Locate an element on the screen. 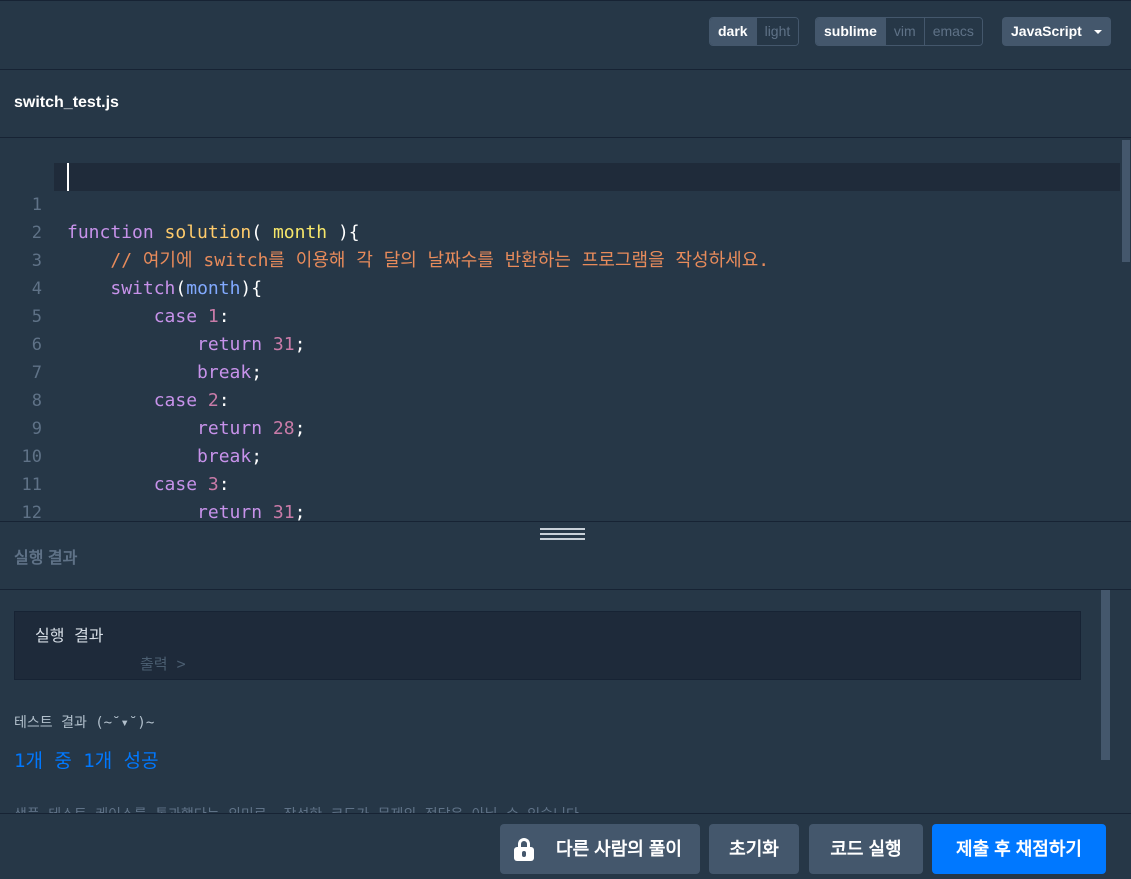 Image resolution: width=1131 pixels, height=879 pixels. others-solution-label: 다른 사람의 풀이 is located at coordinates (619, 849).